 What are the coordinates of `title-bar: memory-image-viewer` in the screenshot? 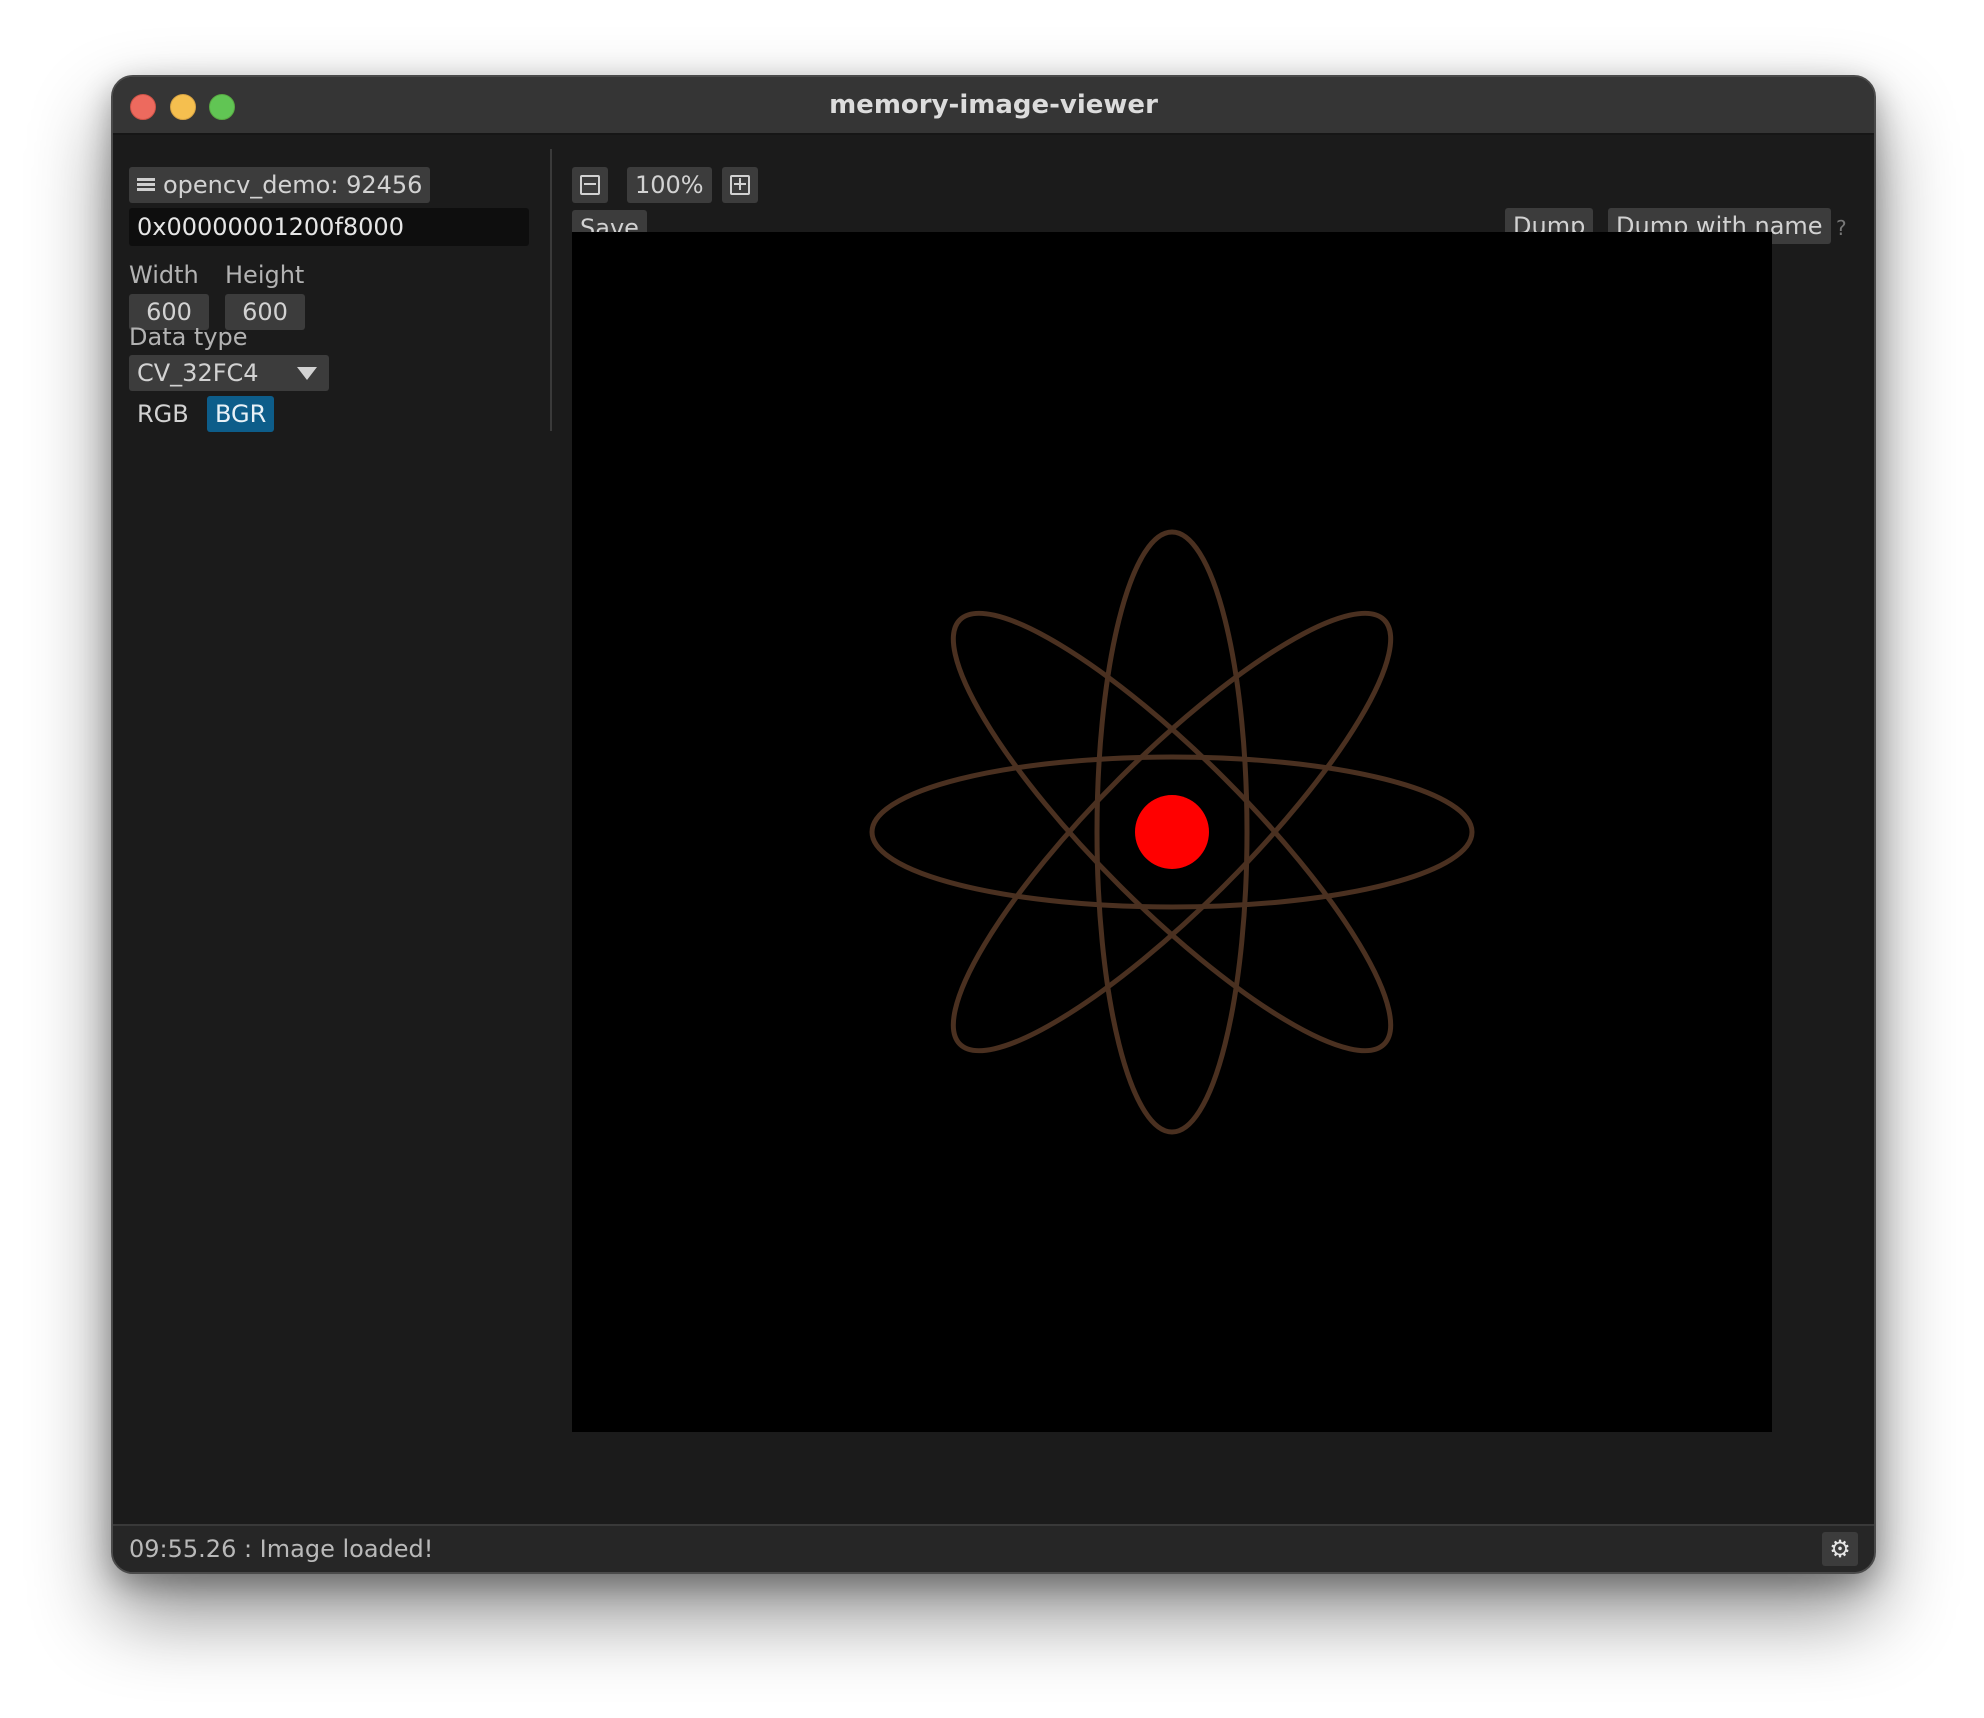 It's located at (993, 106).